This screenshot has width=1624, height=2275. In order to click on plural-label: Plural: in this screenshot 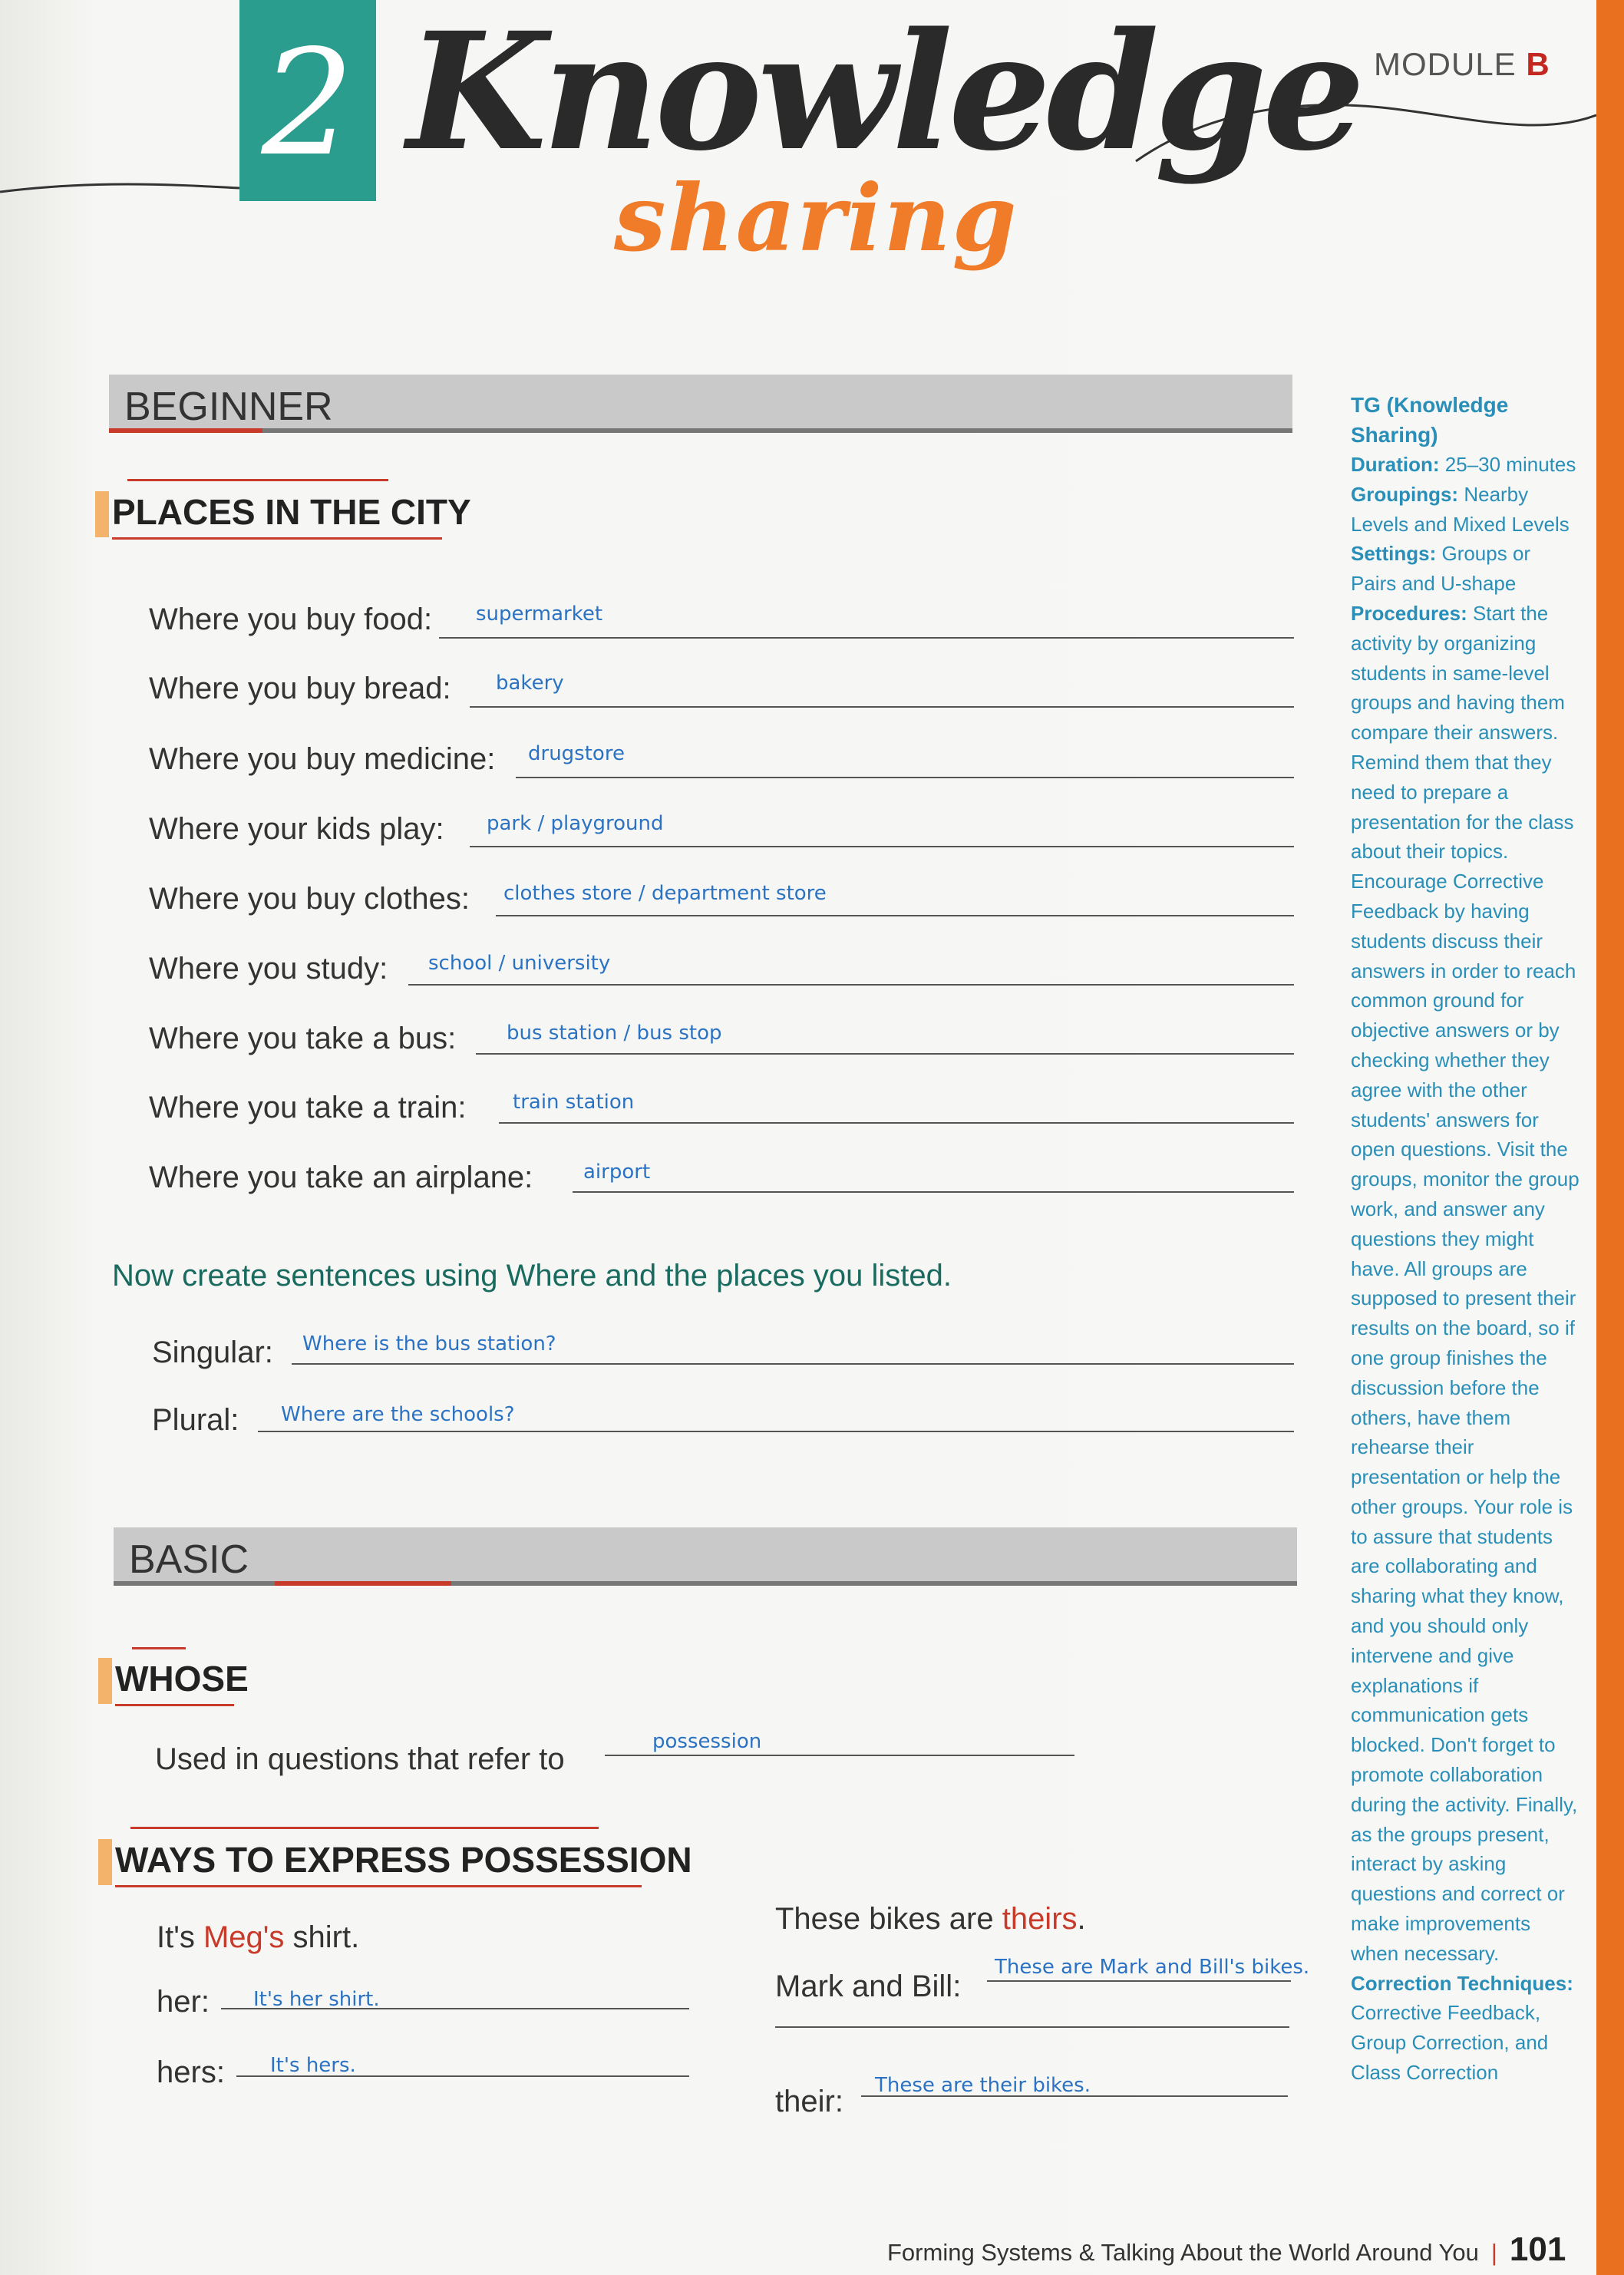, I will do `click(195, 1420)`.